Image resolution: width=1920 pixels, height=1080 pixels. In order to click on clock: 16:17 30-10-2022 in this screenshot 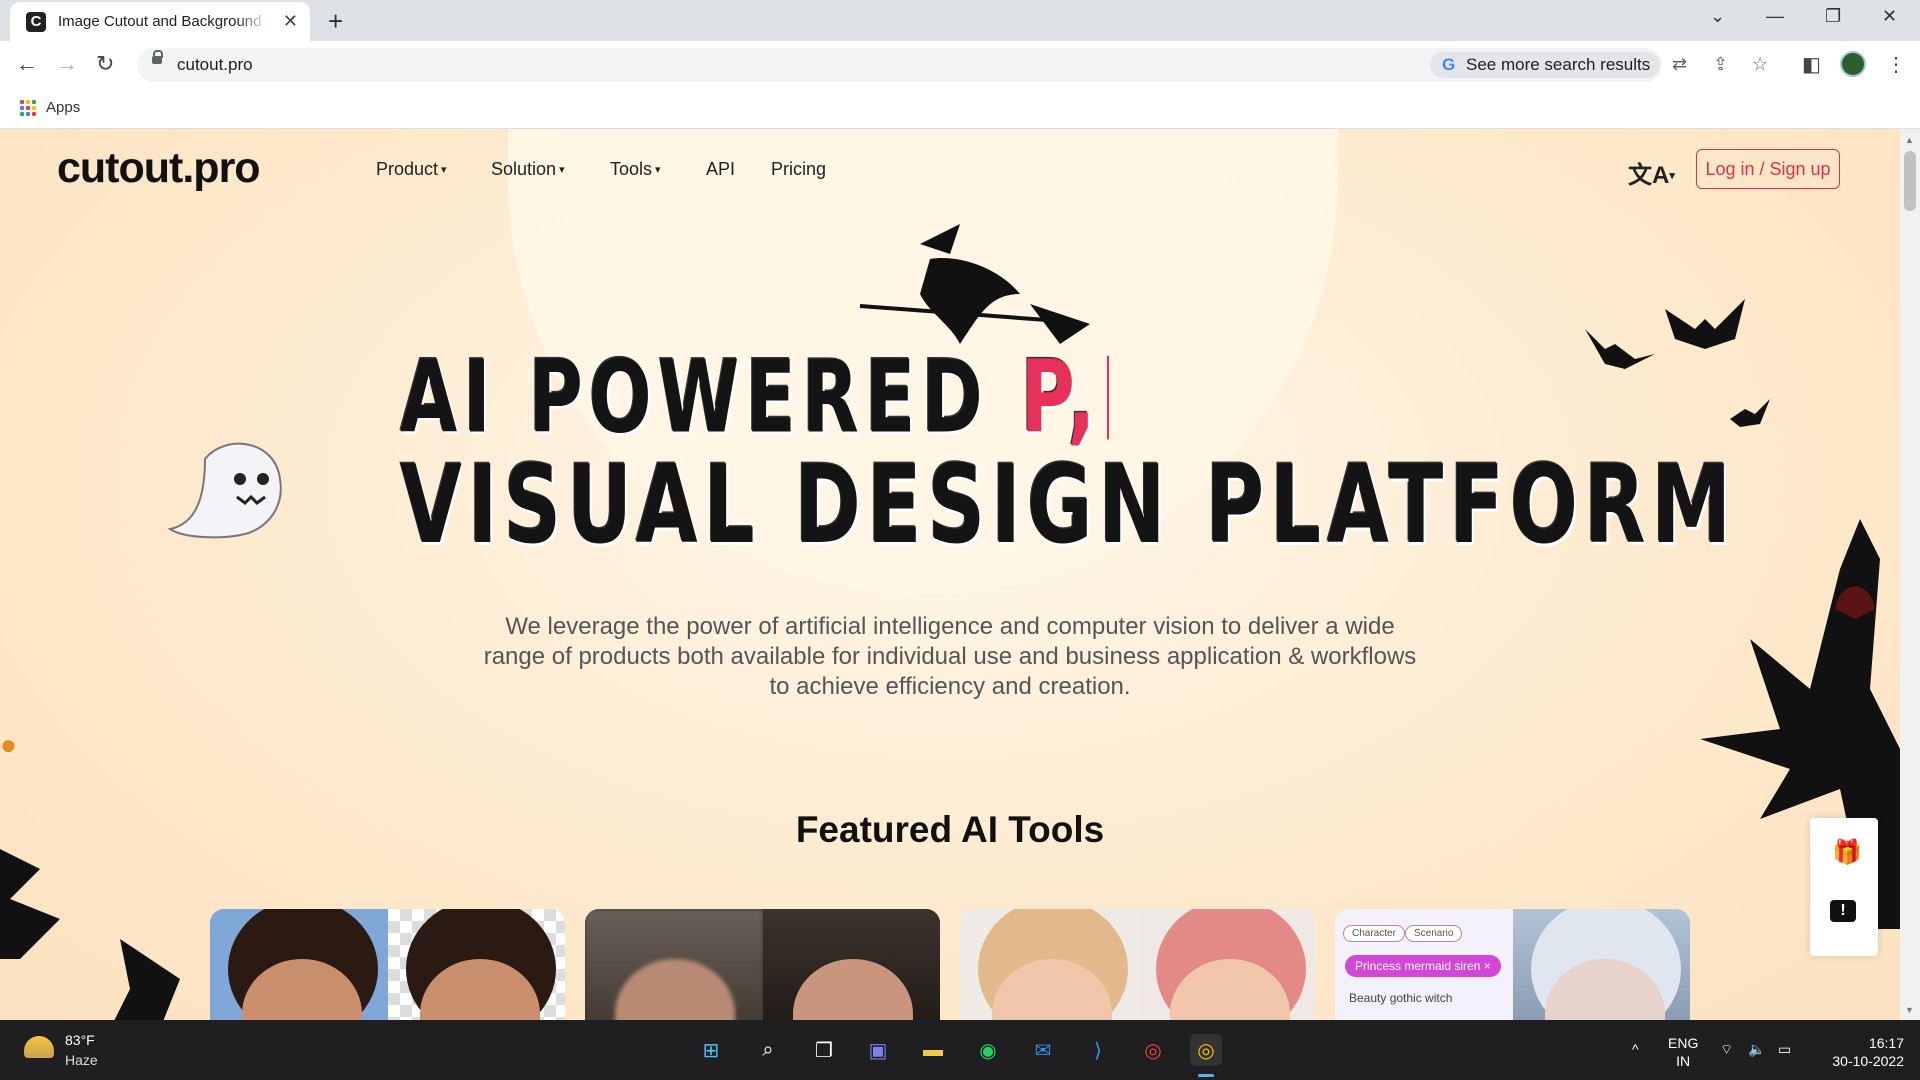, I will do `click(1861, 1052)`.